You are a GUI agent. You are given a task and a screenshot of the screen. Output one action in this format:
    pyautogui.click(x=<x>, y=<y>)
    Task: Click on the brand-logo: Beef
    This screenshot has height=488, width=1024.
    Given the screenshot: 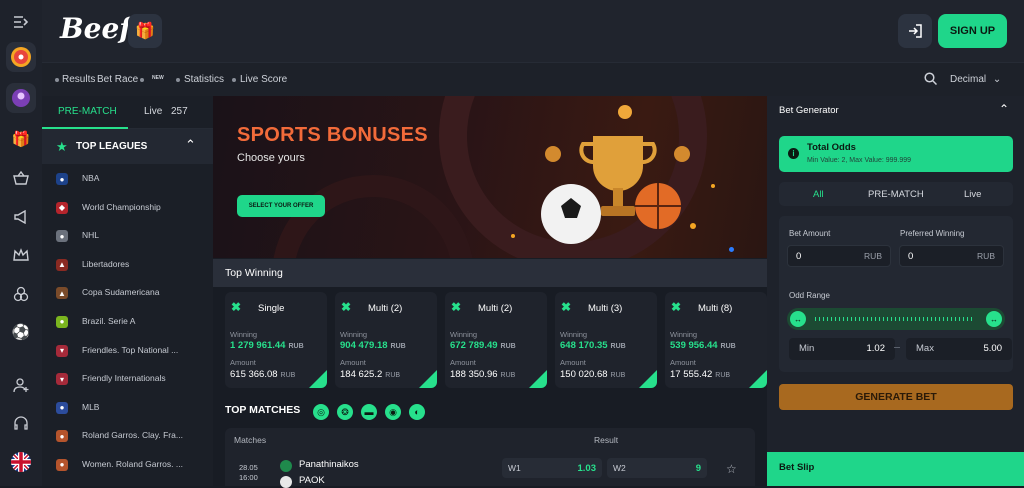 What is the action you would take?
    pyautogui.click(x=95, y=28)
    